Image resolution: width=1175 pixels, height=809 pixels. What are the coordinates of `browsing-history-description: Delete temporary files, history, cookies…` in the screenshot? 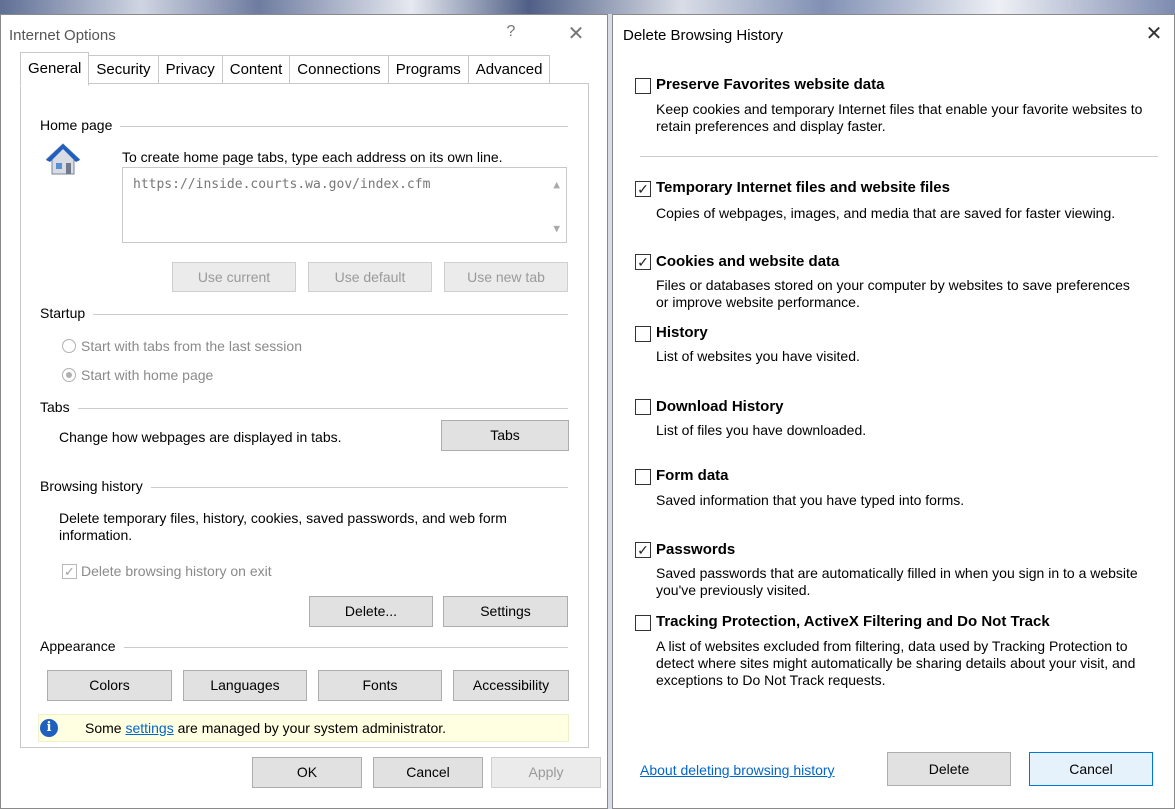 It's located at (283, 526).